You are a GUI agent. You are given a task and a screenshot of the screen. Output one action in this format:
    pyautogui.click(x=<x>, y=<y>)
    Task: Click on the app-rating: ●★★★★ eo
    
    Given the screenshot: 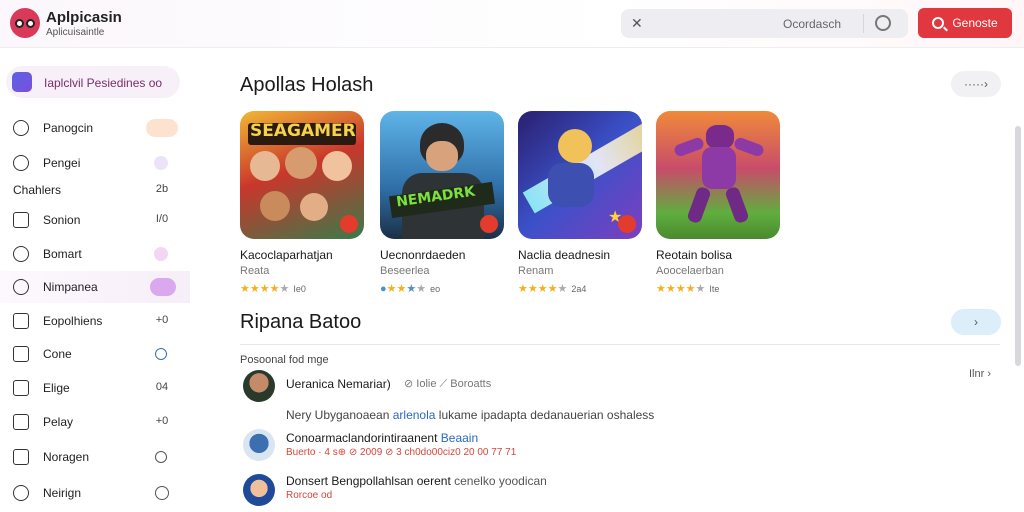 What is the action you would take?
    pyautogui.click(x=410, y=289)
    